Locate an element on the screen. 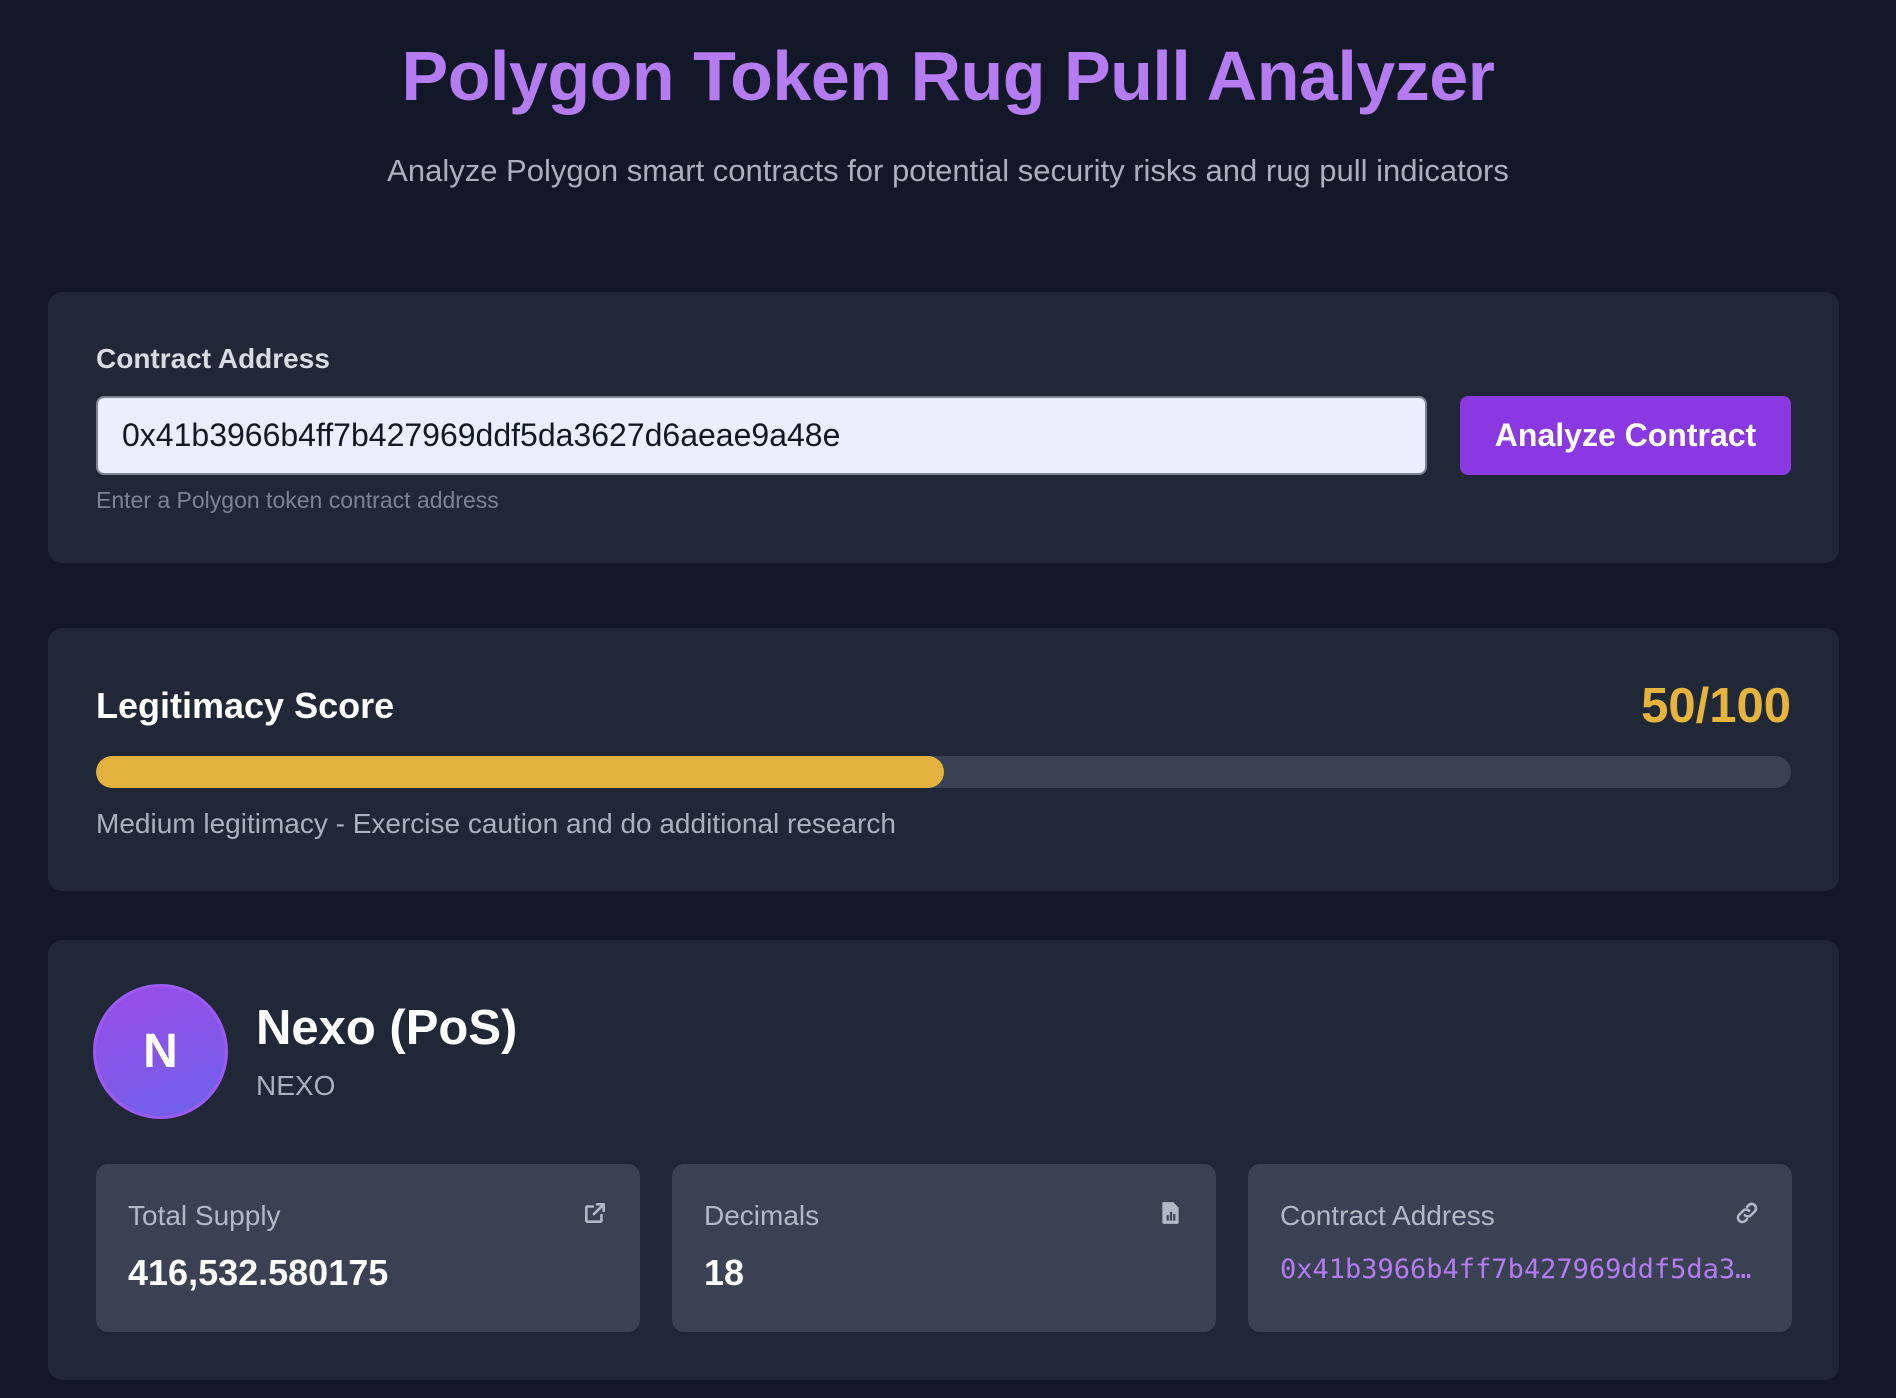 This screenshot has width=1896, height=1398. document-chart-icon is located at coordinates (1170, 1213).